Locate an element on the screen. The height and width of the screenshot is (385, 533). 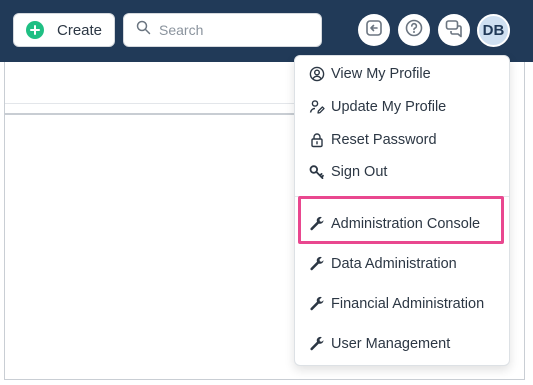
content-divider is located at coordinates (150, 103).